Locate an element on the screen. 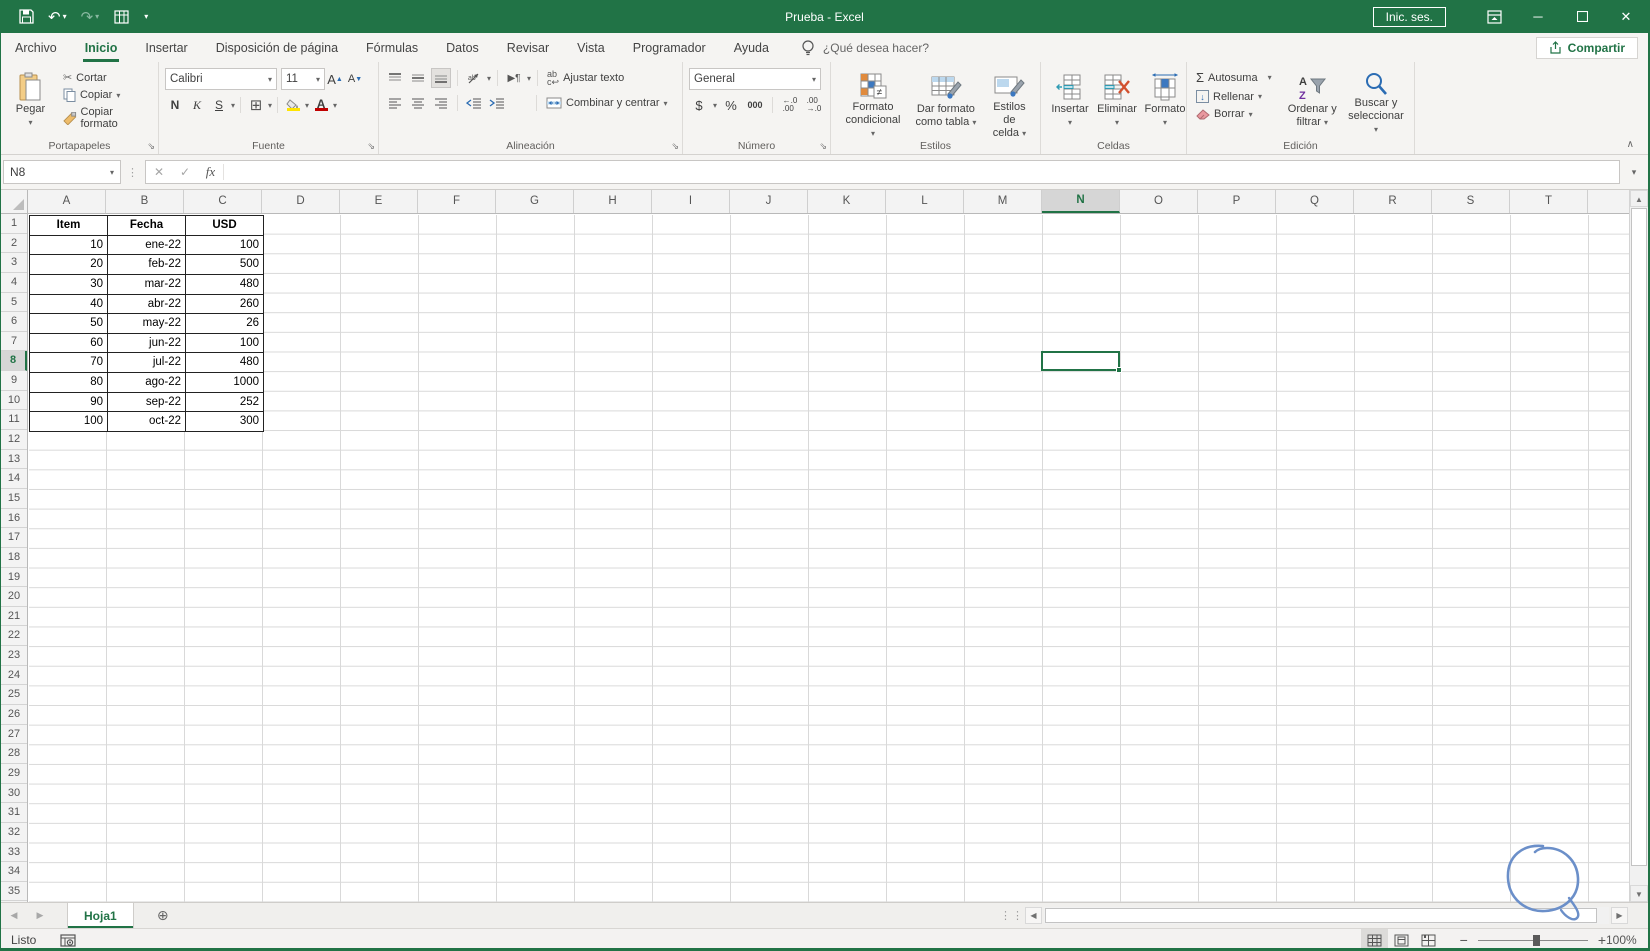 This screenshot has width=1650, height=951. font-size-combo: 11 ▾ is located at coordinates (303, 79).